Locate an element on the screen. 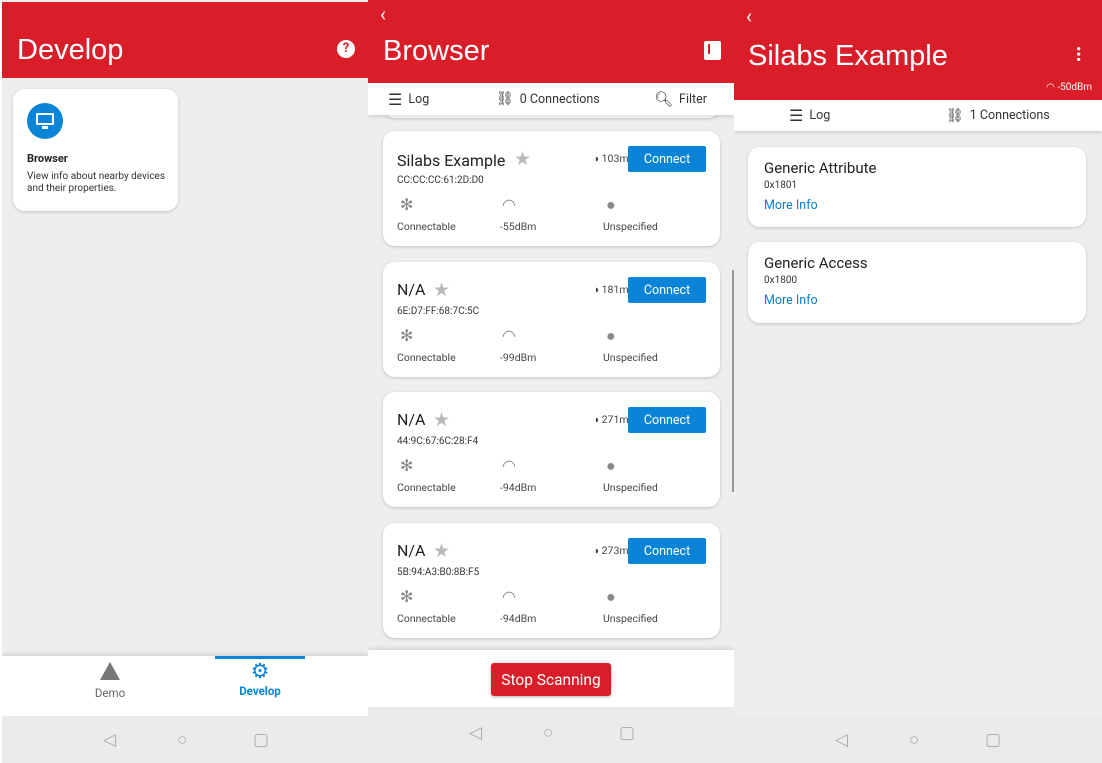 The image size is (1102, 763). stop-scanning-button: Stop Scanning is located at coordinates (551, 679).